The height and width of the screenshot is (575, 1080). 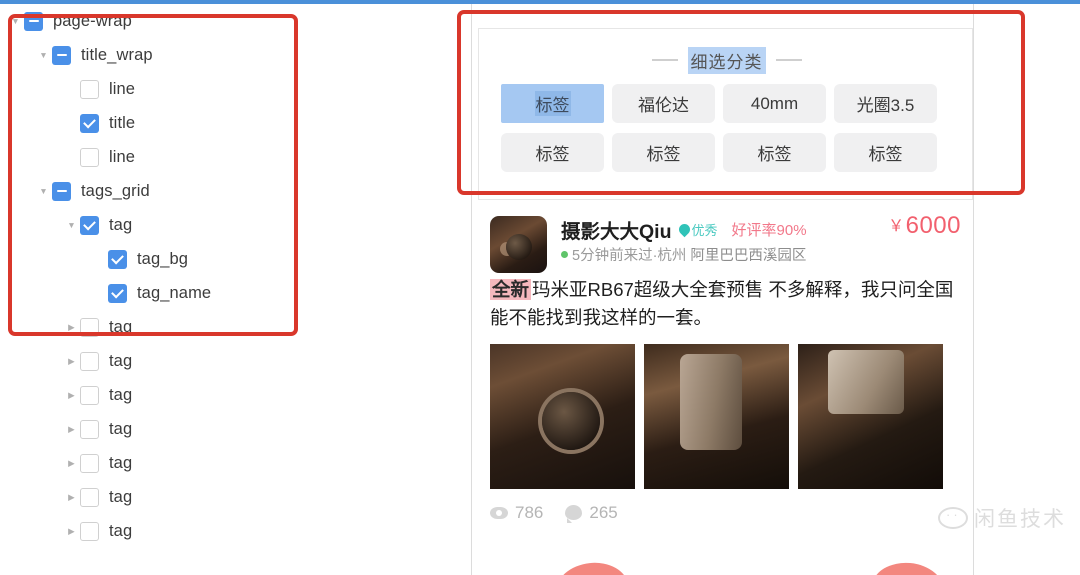 I want to click on user-name: 摄影大大Qiu, so click(x=616, y=229).